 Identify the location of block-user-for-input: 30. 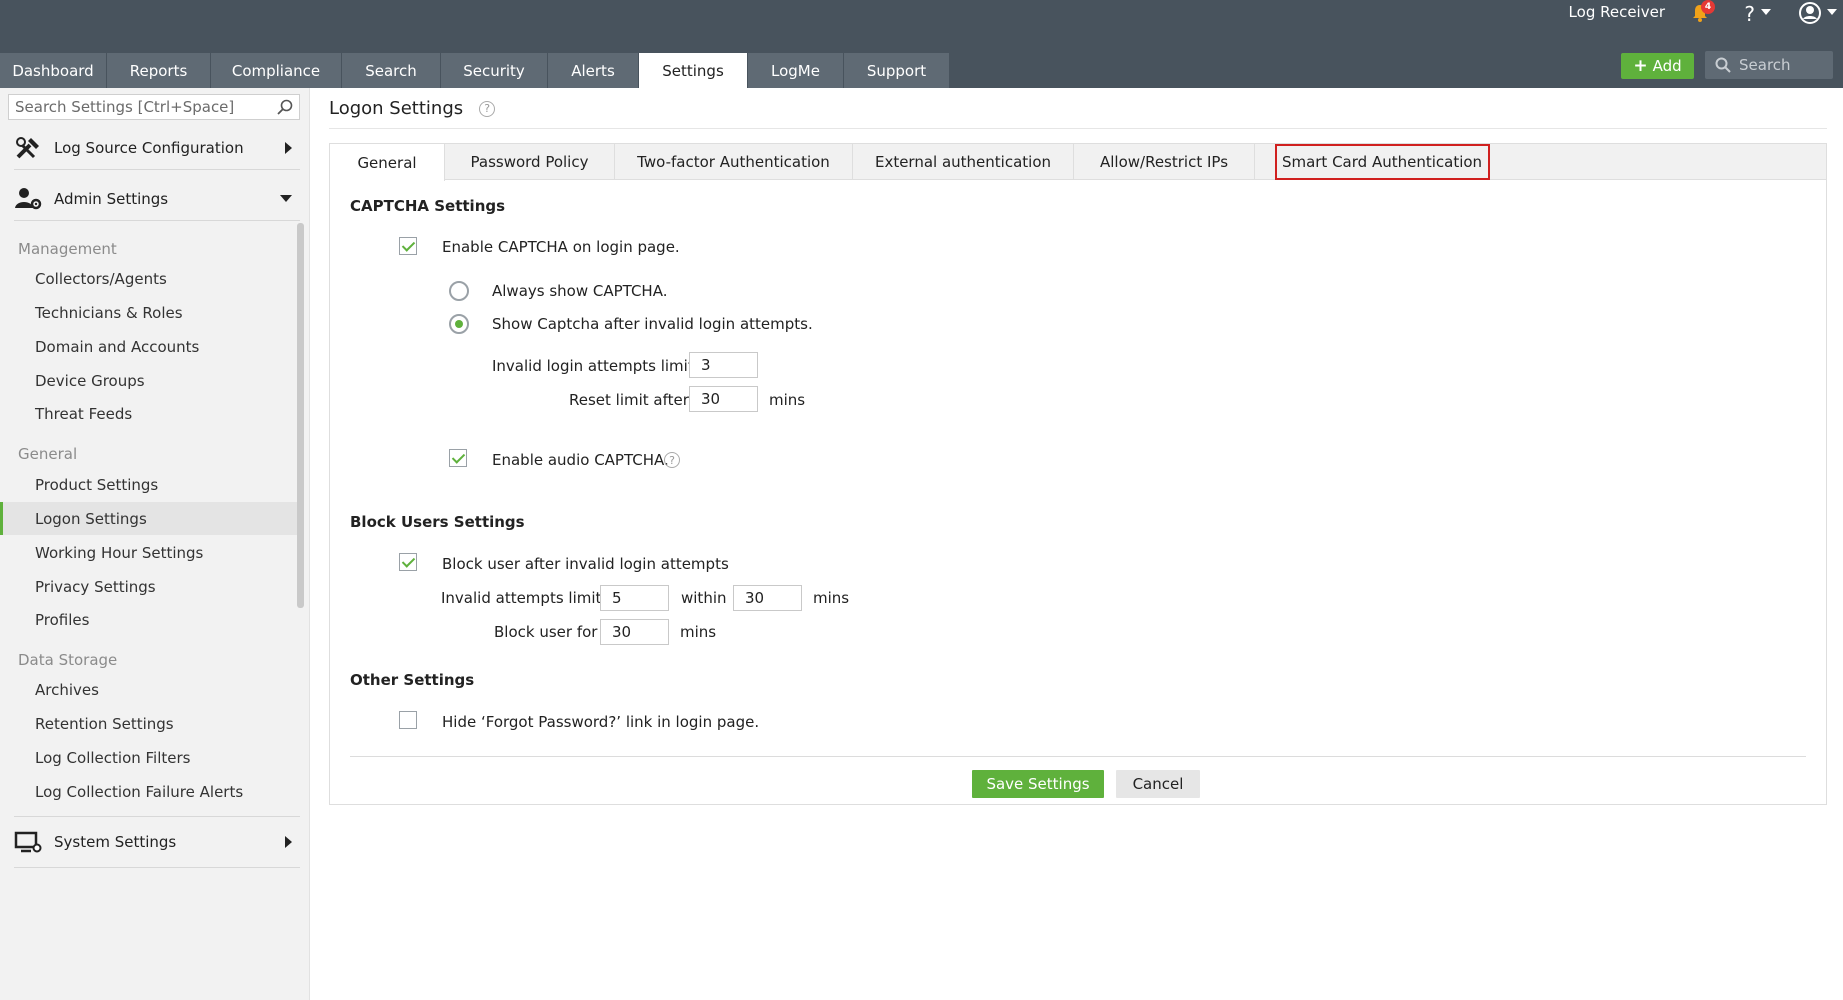
(634, 632).